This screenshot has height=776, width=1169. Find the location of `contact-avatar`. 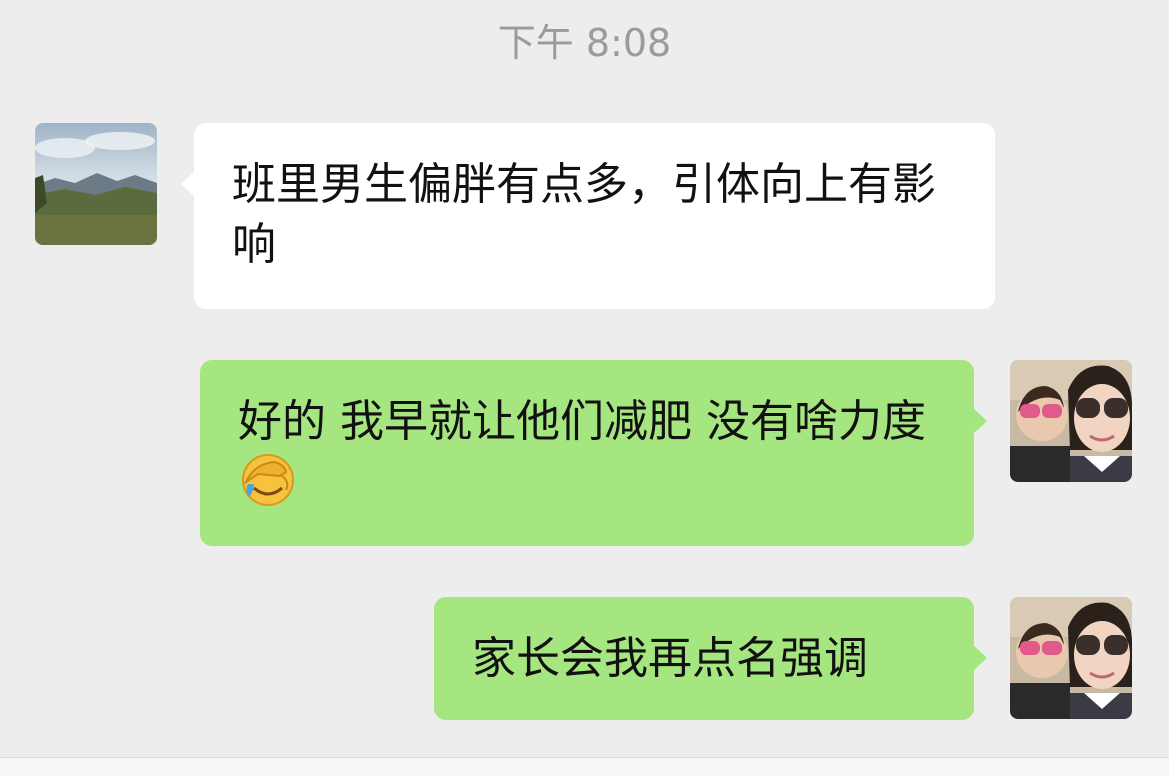

contact-avatar is located at coordinates (96, 184).